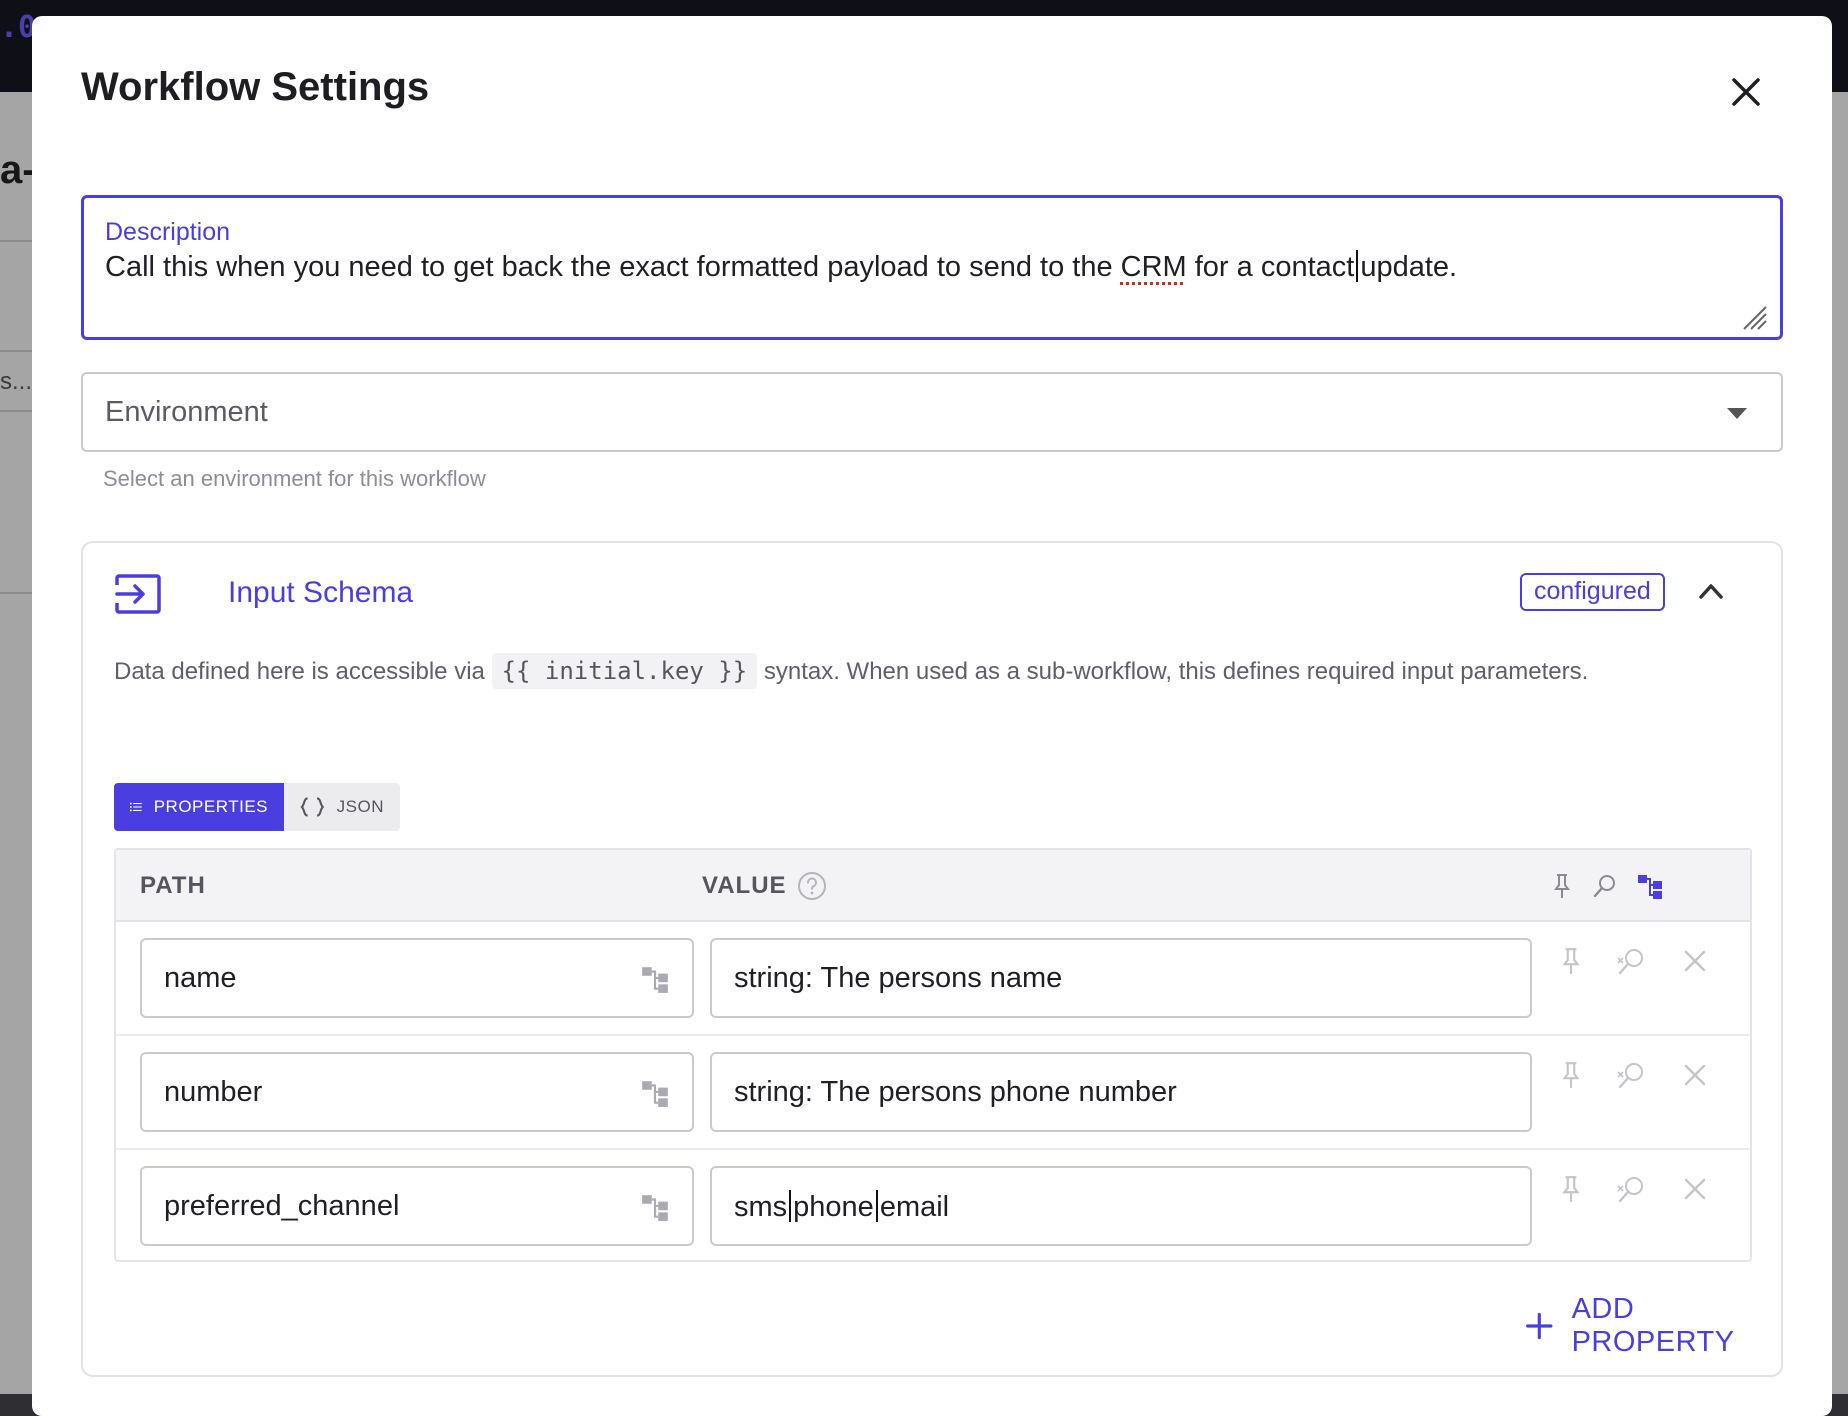 Image resolution: width=1848 pixels, height=1416 pixels. I want to click on help-icon, so click(812, 886).